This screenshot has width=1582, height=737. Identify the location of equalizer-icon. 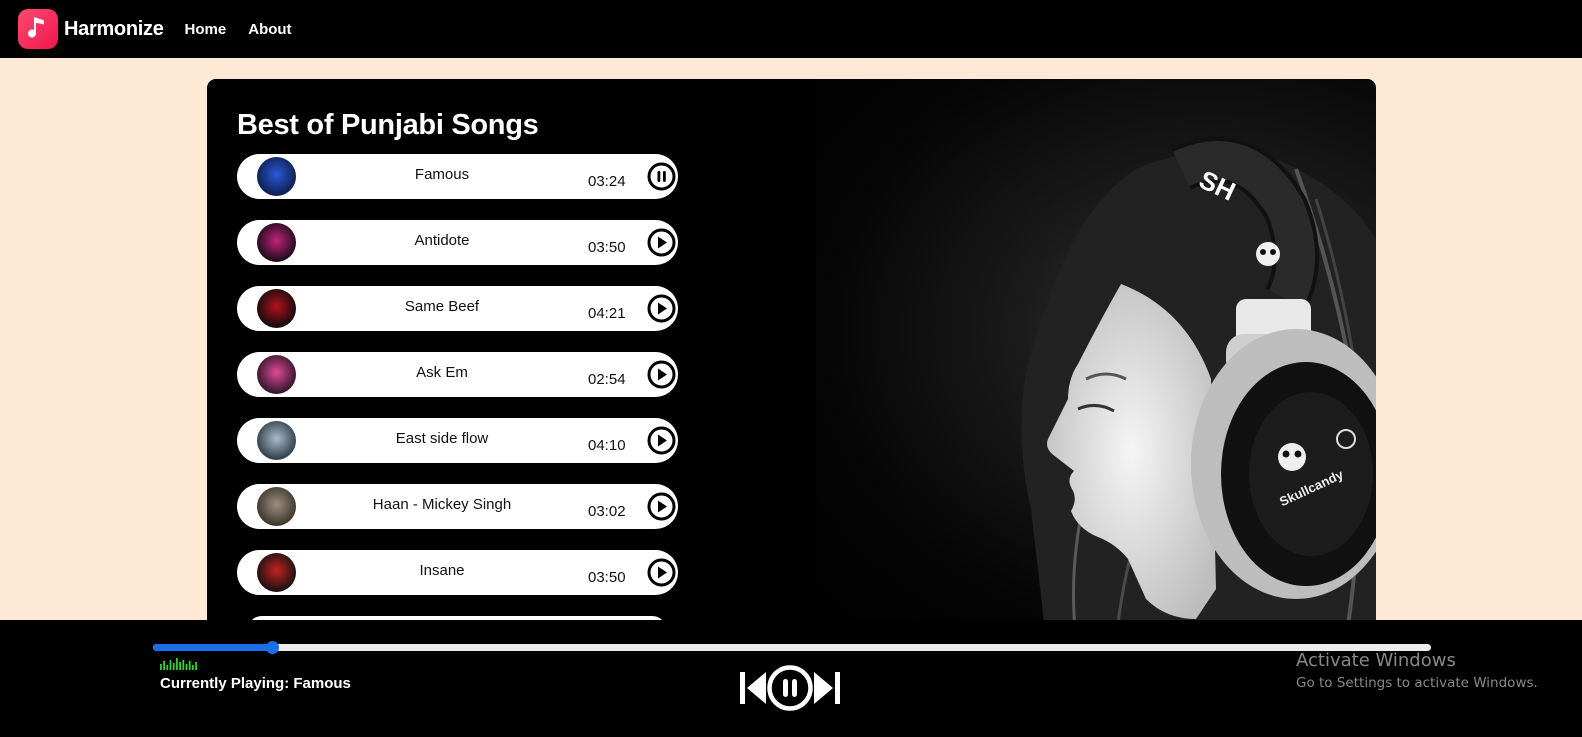
(178, 664).